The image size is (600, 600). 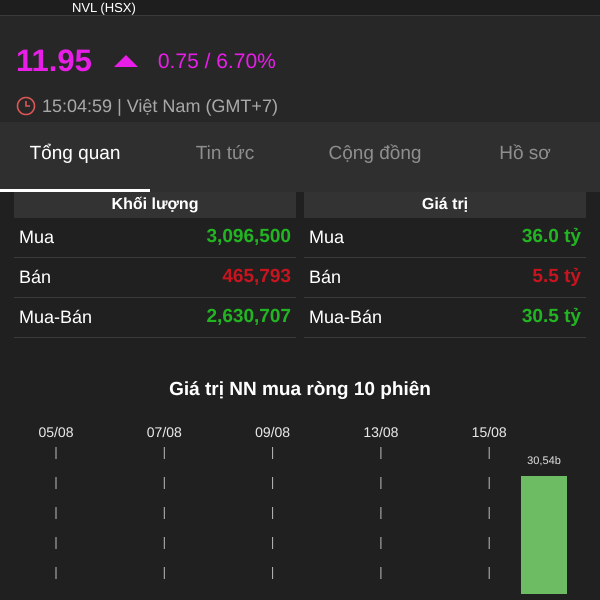 What do you see at coordinates (375, 157) in the screenshot?
I see `tab: Cộng đồng` at bounding box center [375, 157].